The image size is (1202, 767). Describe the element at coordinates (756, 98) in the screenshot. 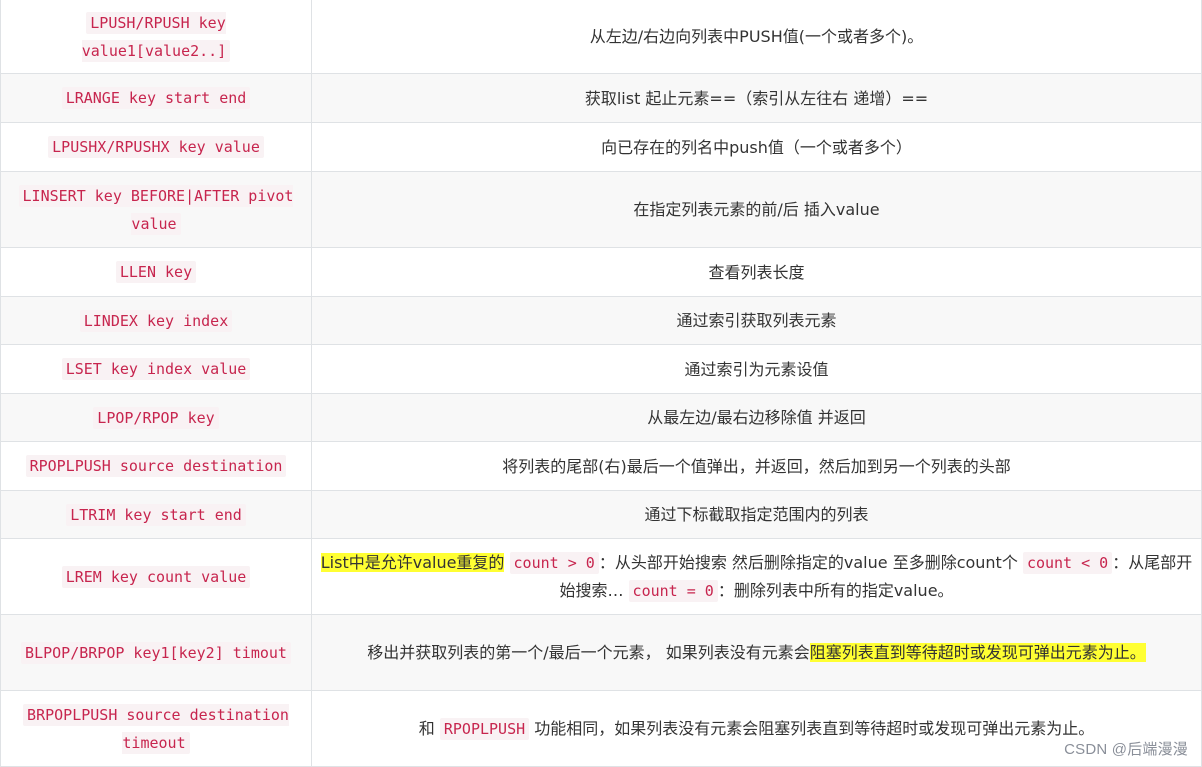

I see `description-cell: 获取list 起止元素==（索引从左往右 递增）==` at that location.